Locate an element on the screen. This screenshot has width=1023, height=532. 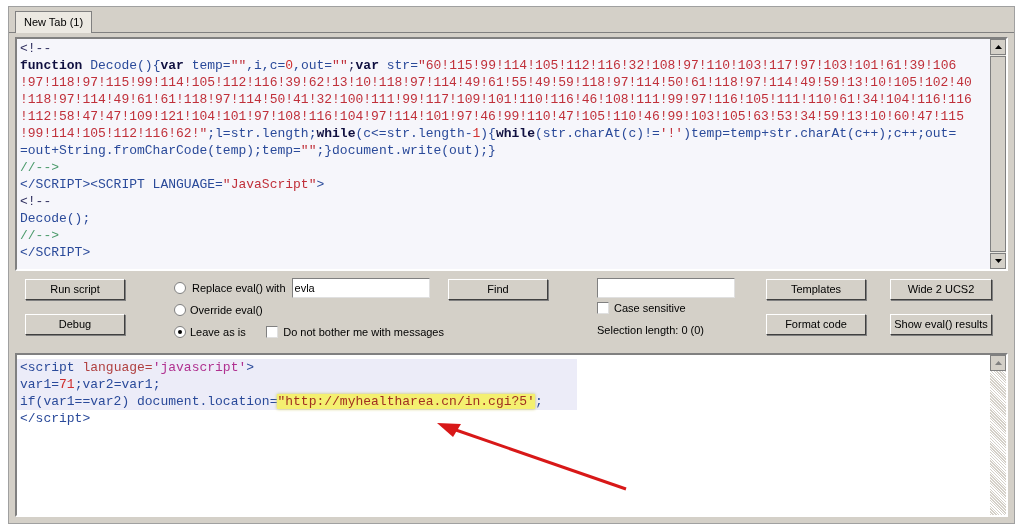
code-line: !118!97!114!49!61!61!118!97!114!50!41!32!100!111!99!117!109!101!110!116!46!108!111!99!97!116!105!111!110!61!34!104!116!116 is located at coordinates (496, 99).